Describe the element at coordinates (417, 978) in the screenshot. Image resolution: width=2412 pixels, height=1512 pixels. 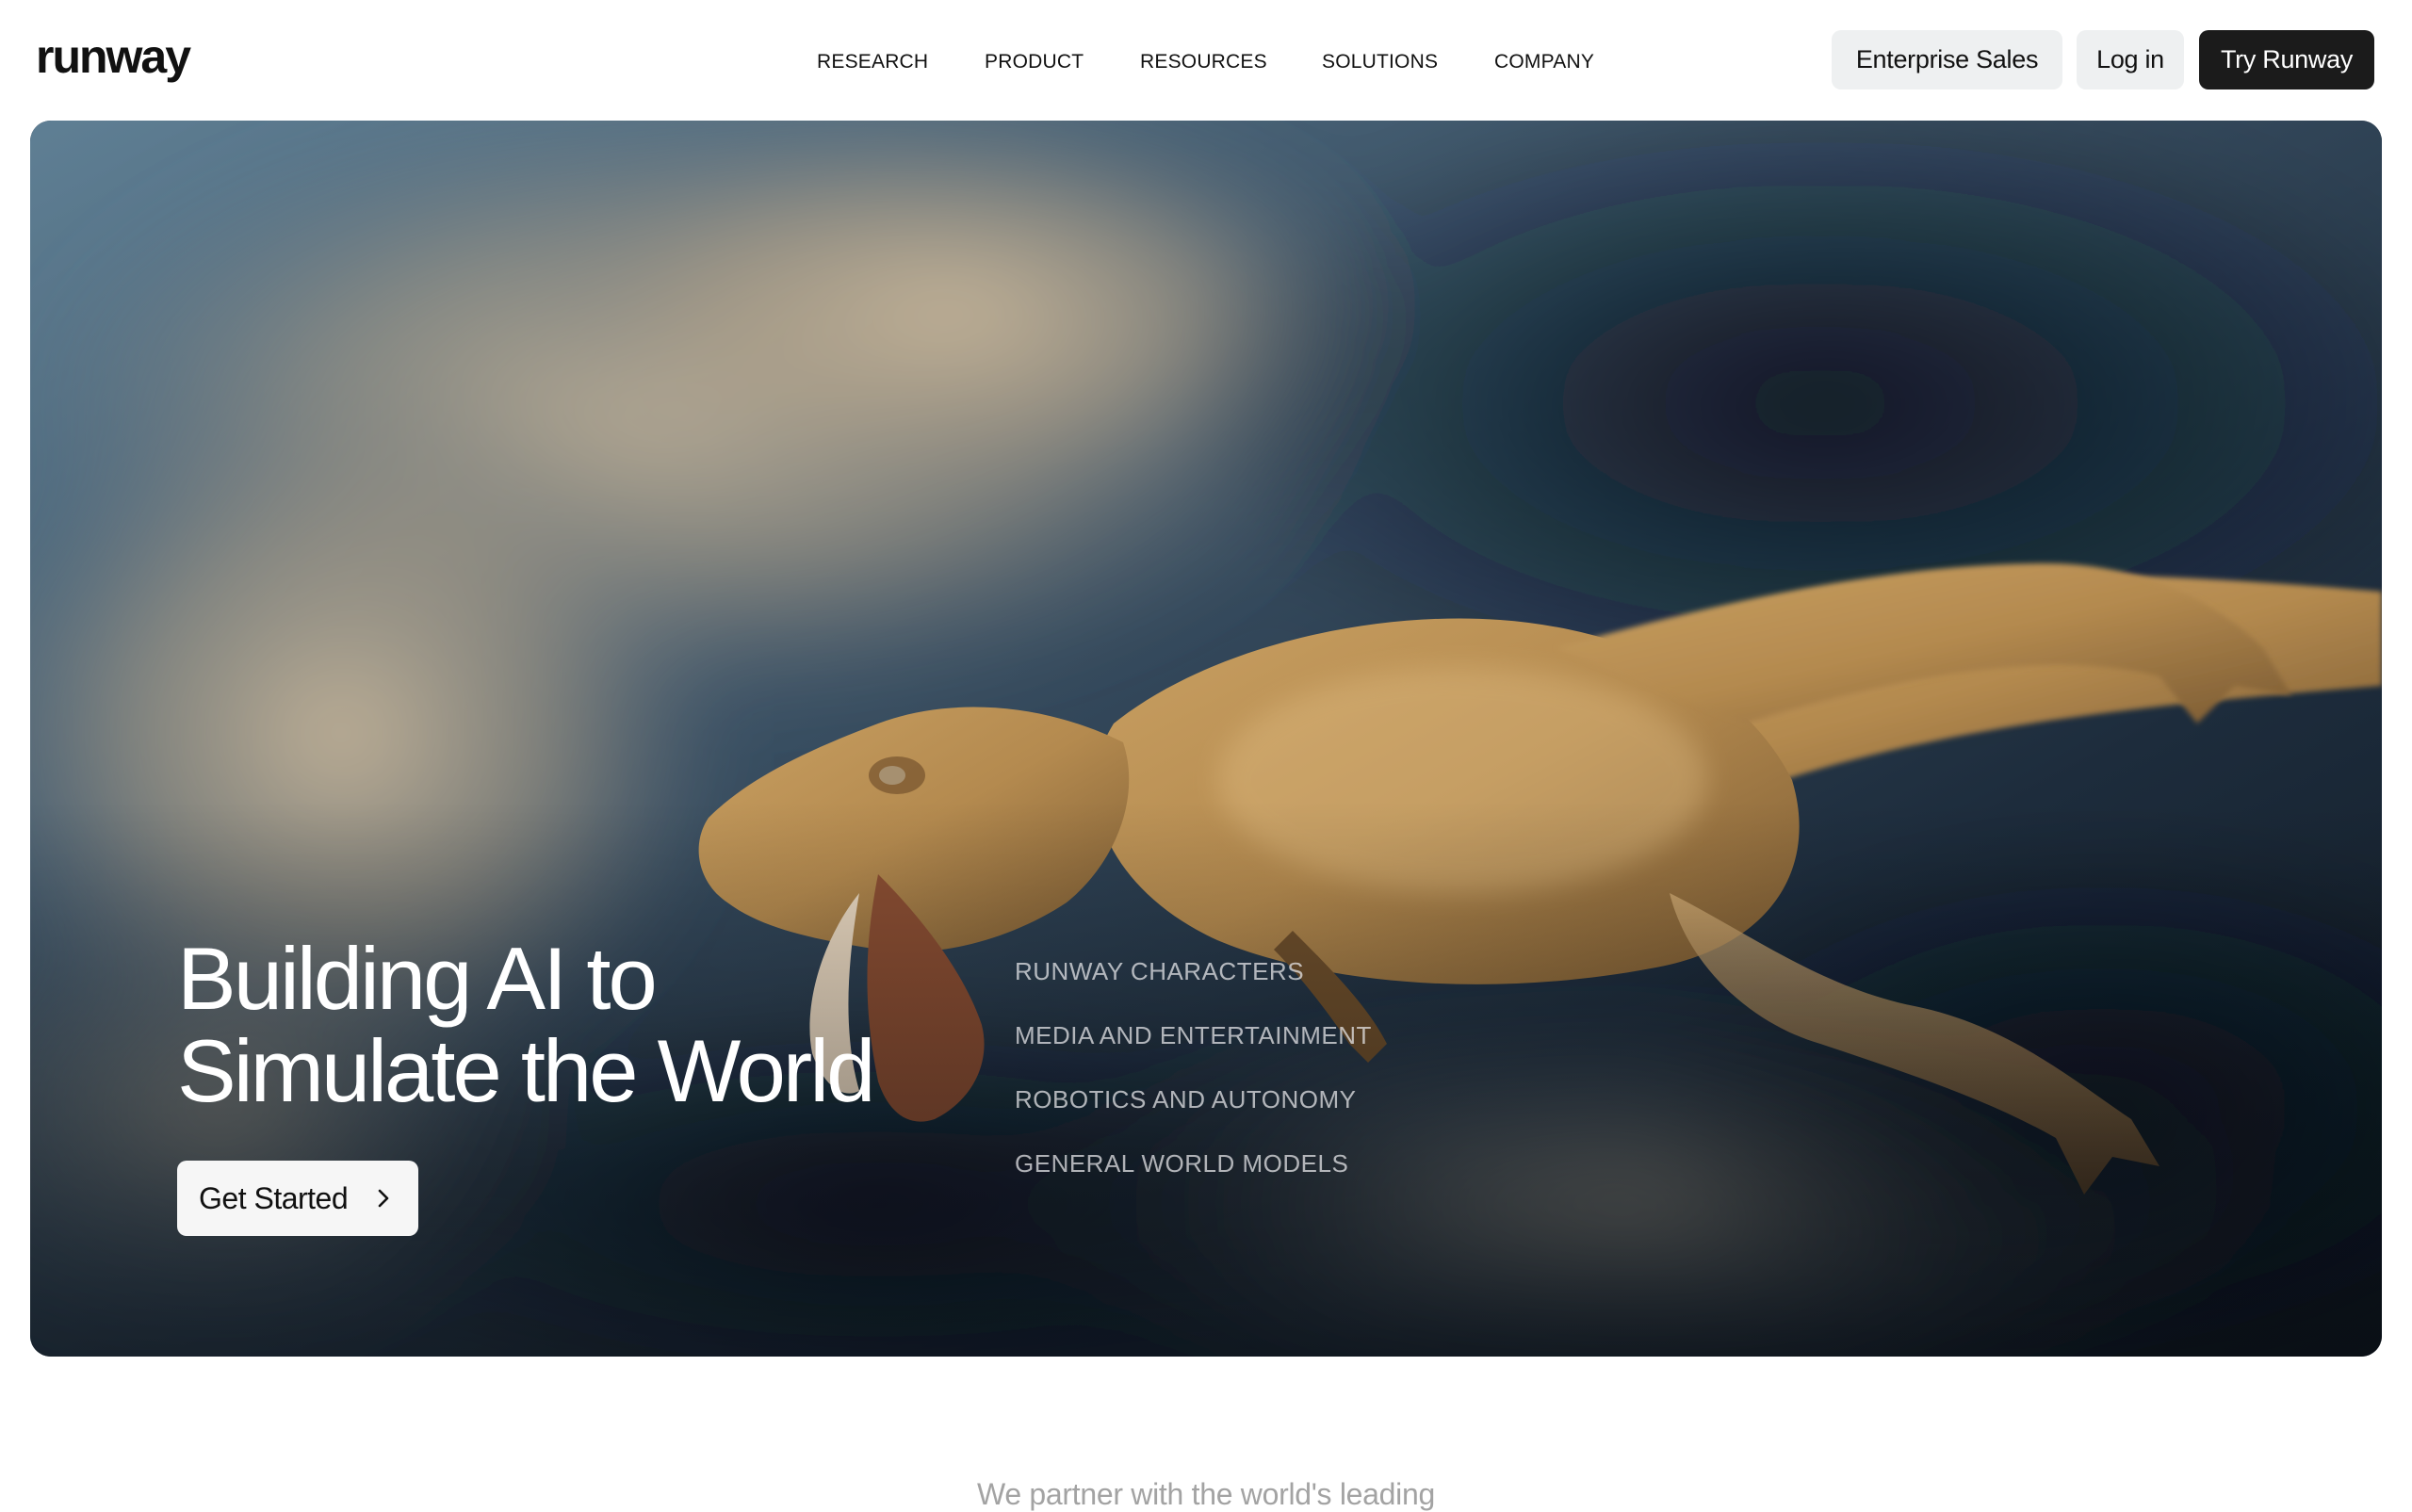
I see `hero-title-line-1: Building AI to` at that location.